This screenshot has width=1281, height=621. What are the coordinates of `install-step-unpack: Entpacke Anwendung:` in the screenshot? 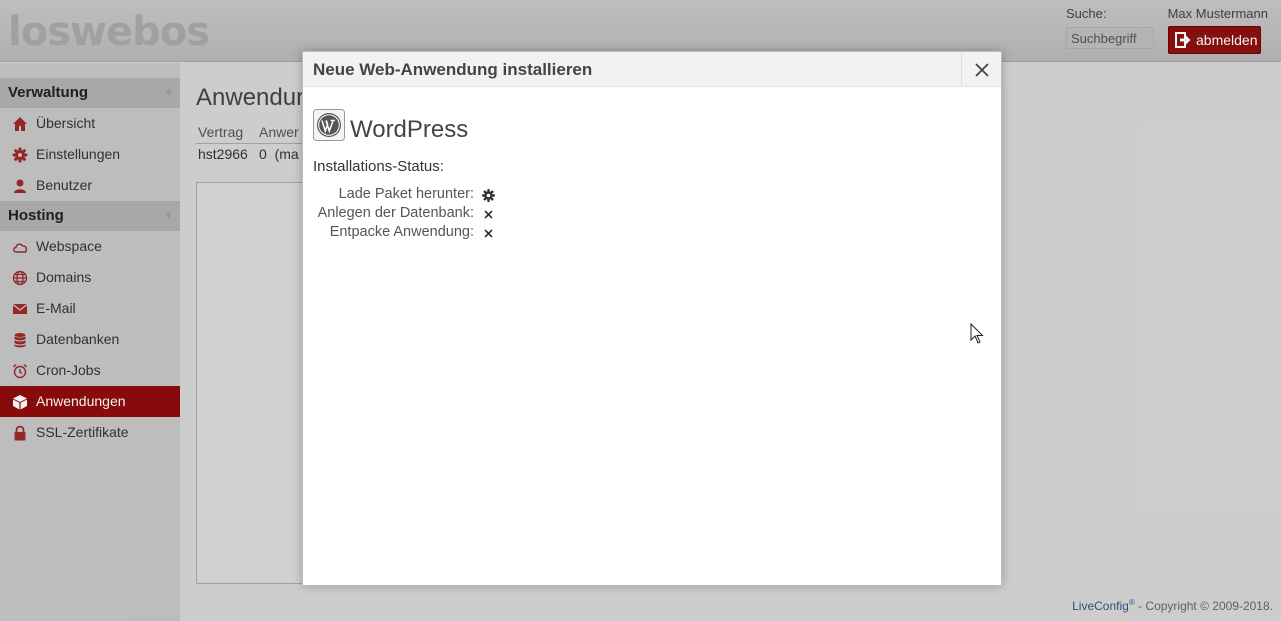 It's located at (403, 233).